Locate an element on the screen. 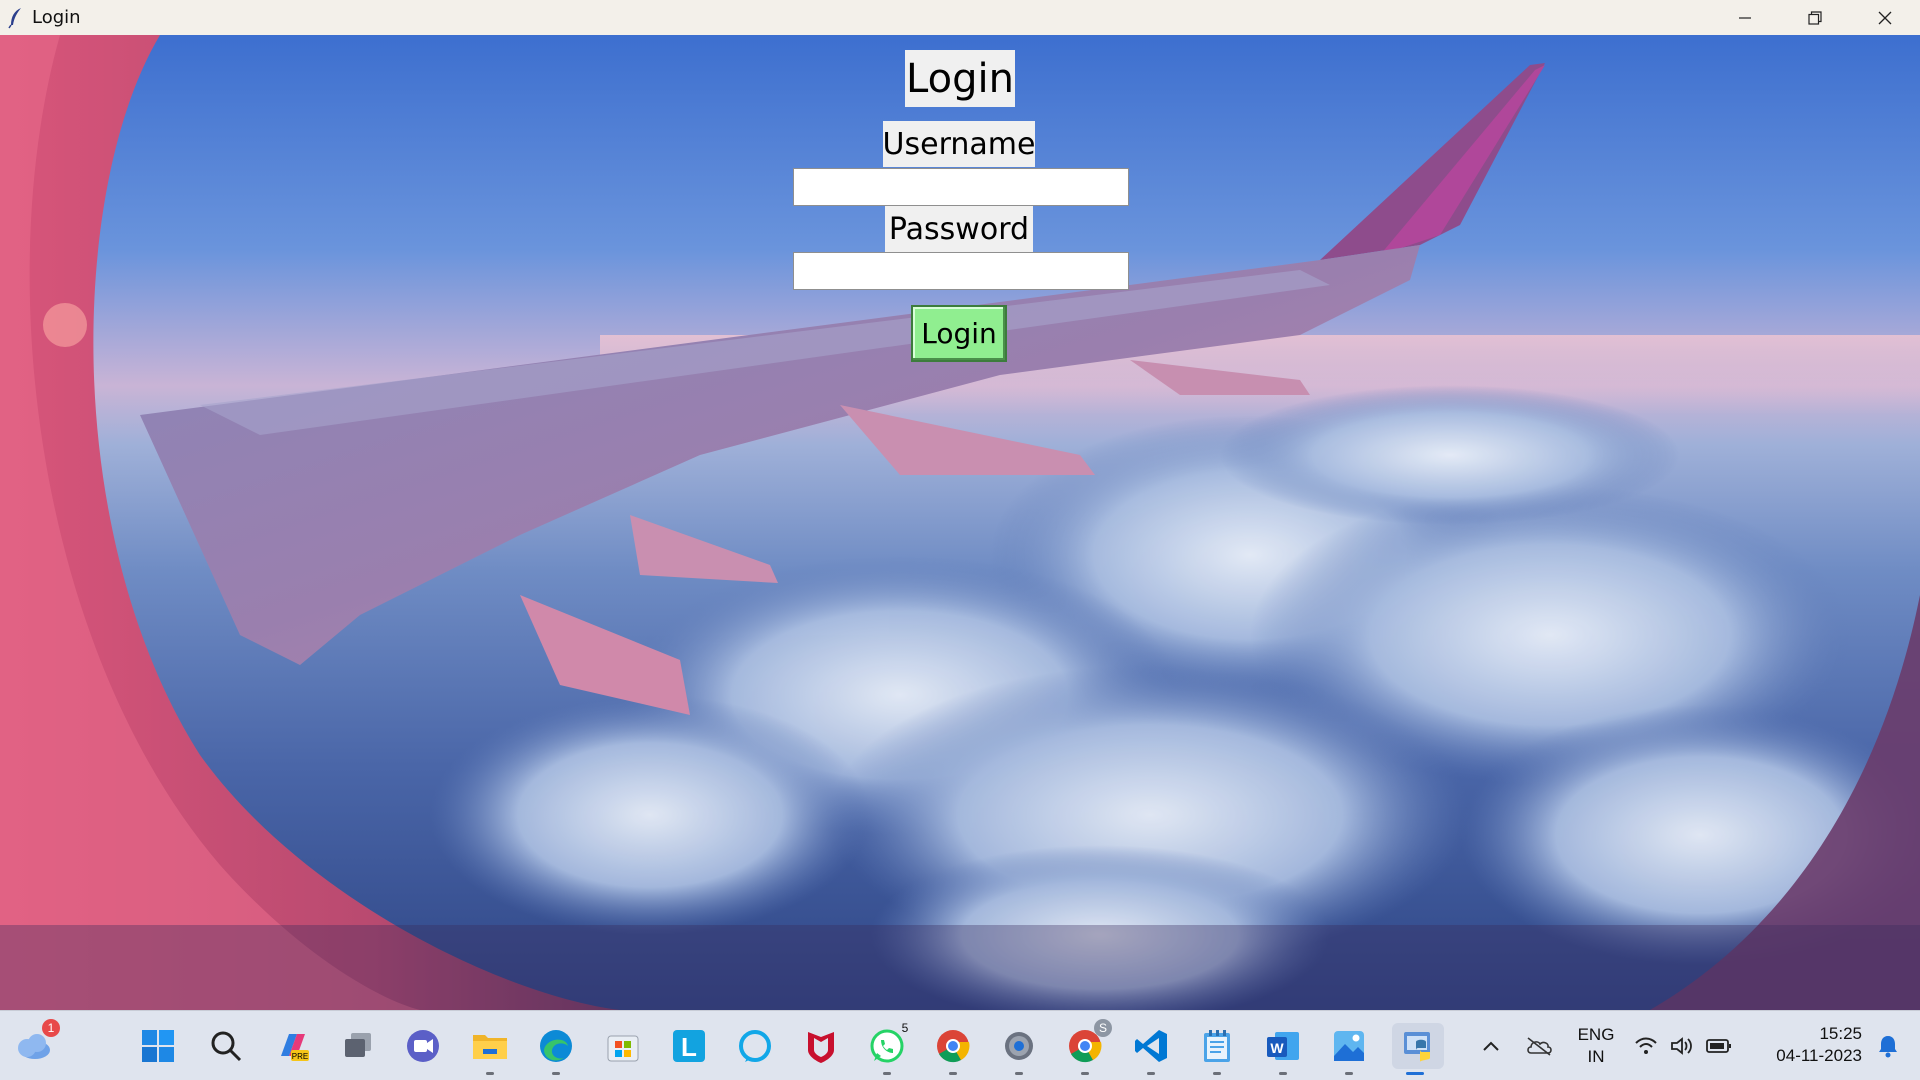 The height and width of the screenshot is (1080, 1920). notifications-button is located at coordinates (1888, 1046).